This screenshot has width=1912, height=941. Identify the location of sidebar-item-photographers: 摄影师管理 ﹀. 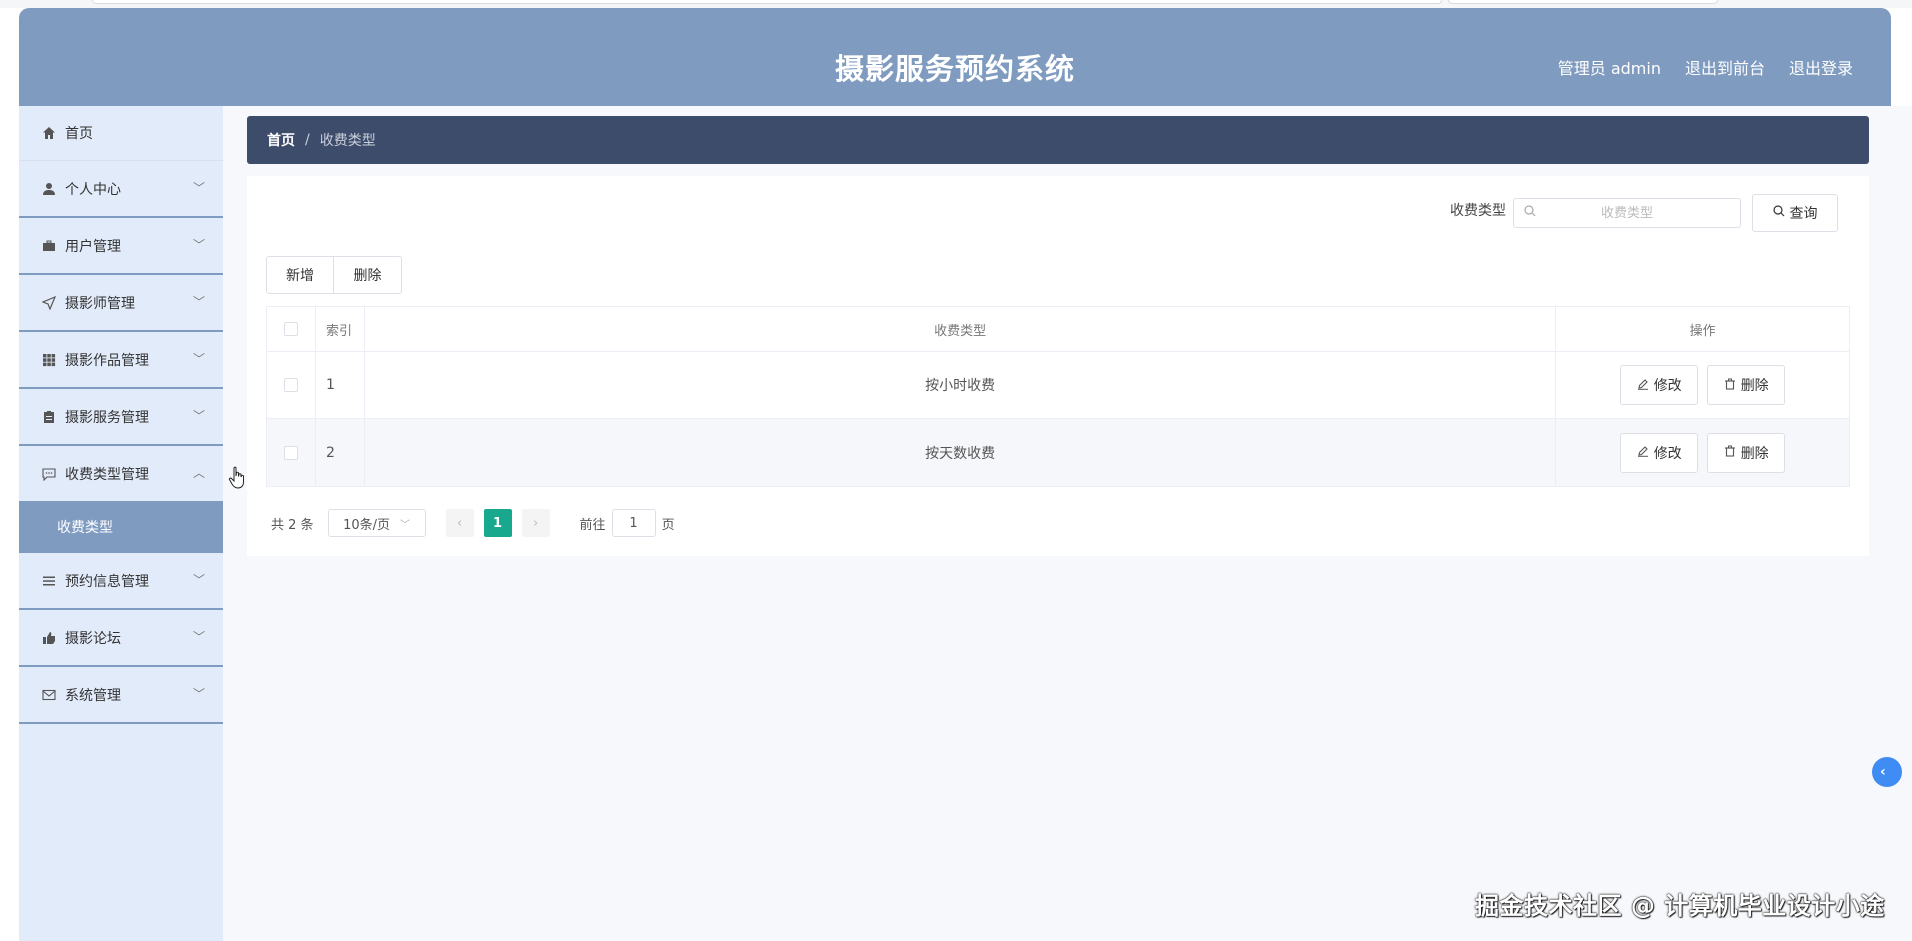
(121, 303).